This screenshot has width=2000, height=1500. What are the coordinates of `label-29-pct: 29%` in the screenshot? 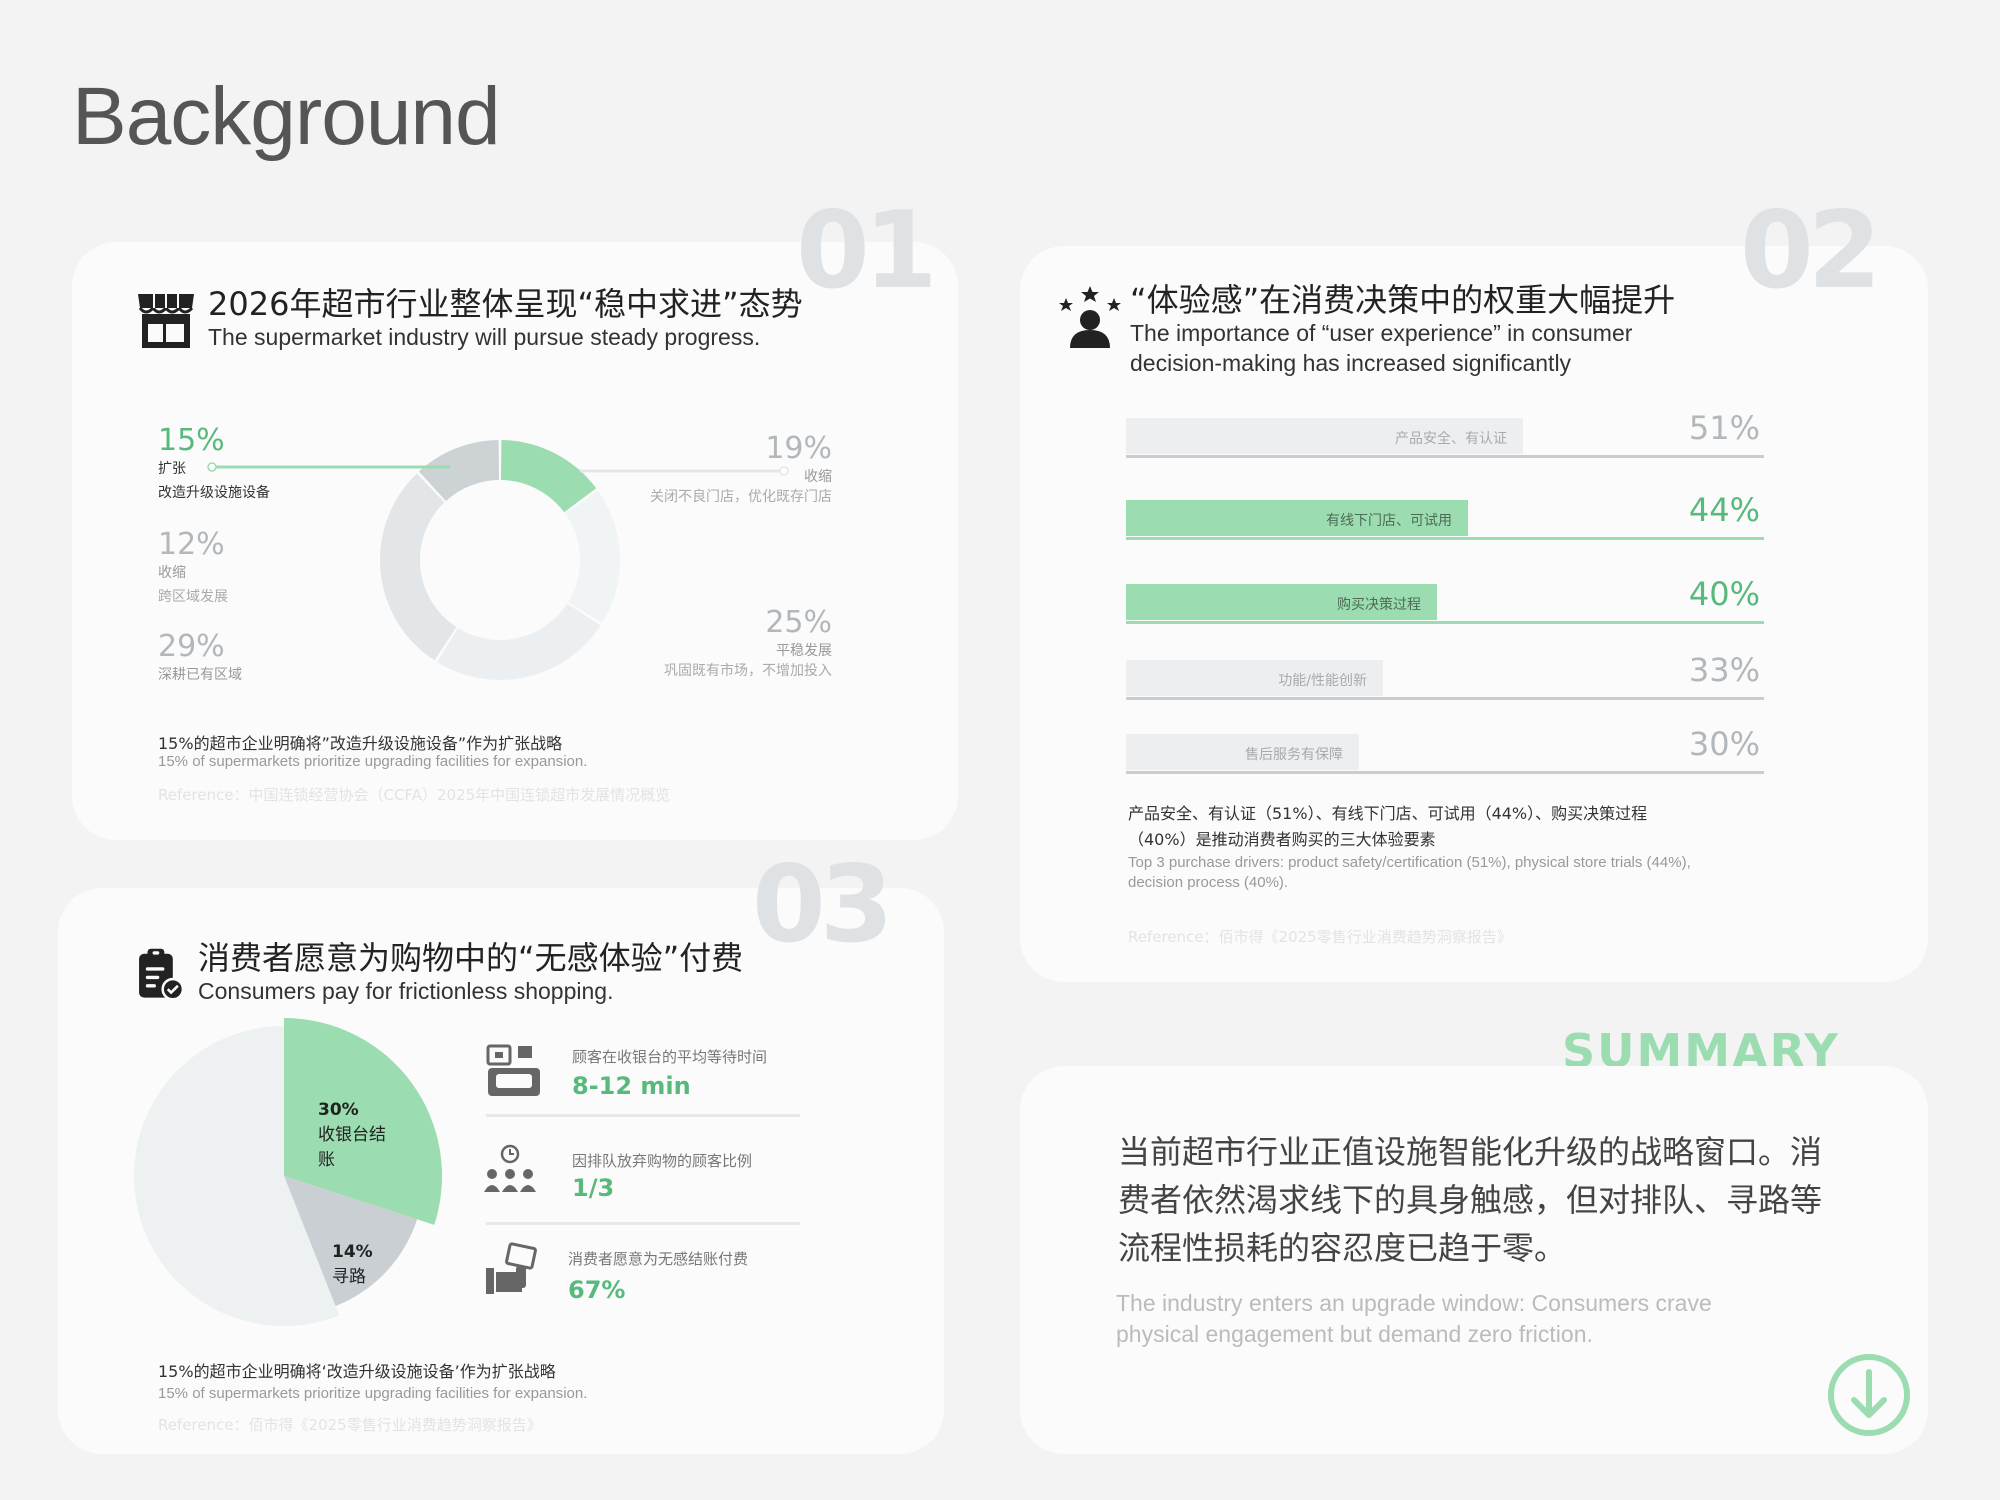 It's located at (191, 646).